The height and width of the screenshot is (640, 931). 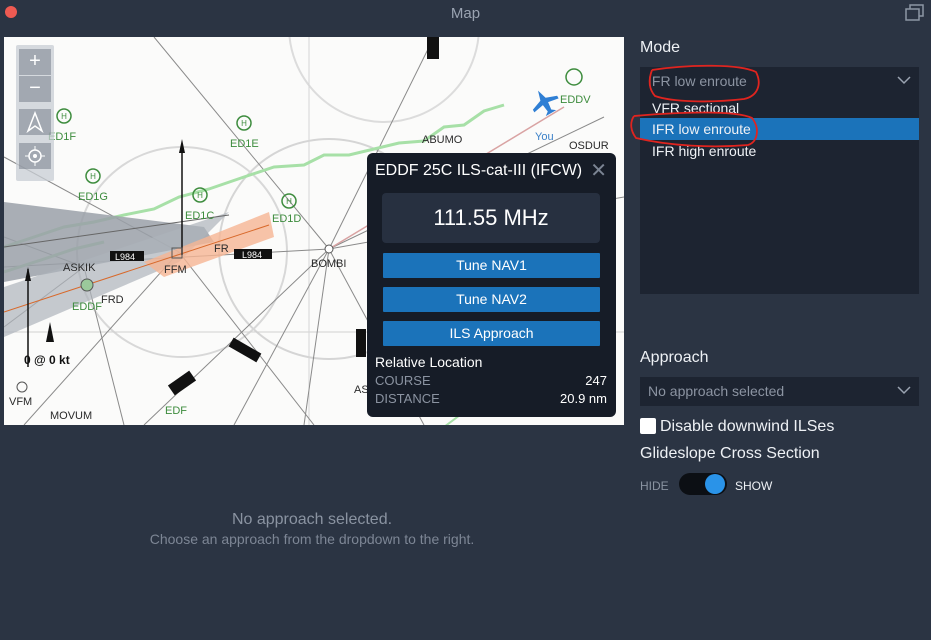 What do you see at coordinates (697, 81) in the screenshot?
I see `mode-selected-value: IFR low enroute` at bounding box center [697, 81].